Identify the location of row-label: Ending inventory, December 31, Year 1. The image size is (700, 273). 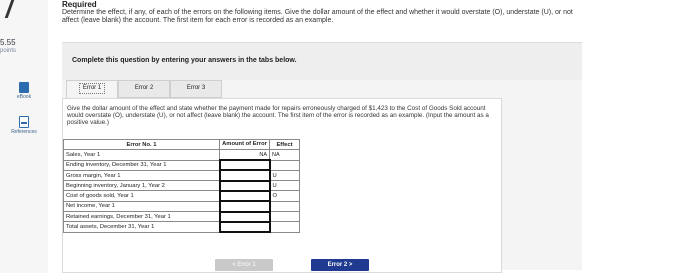
(141, 165).